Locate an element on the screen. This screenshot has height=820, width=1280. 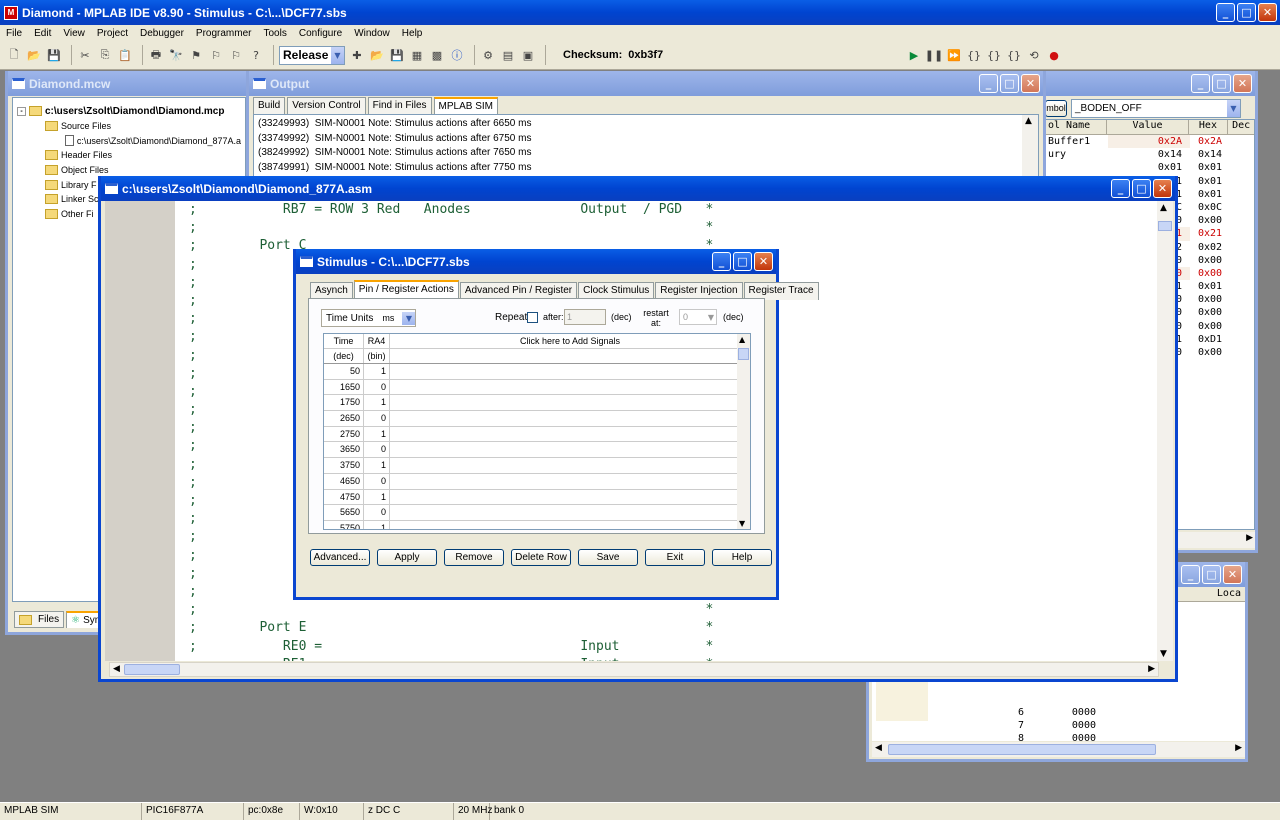
menu-tools: Tools is located at coordinates (274, 33).